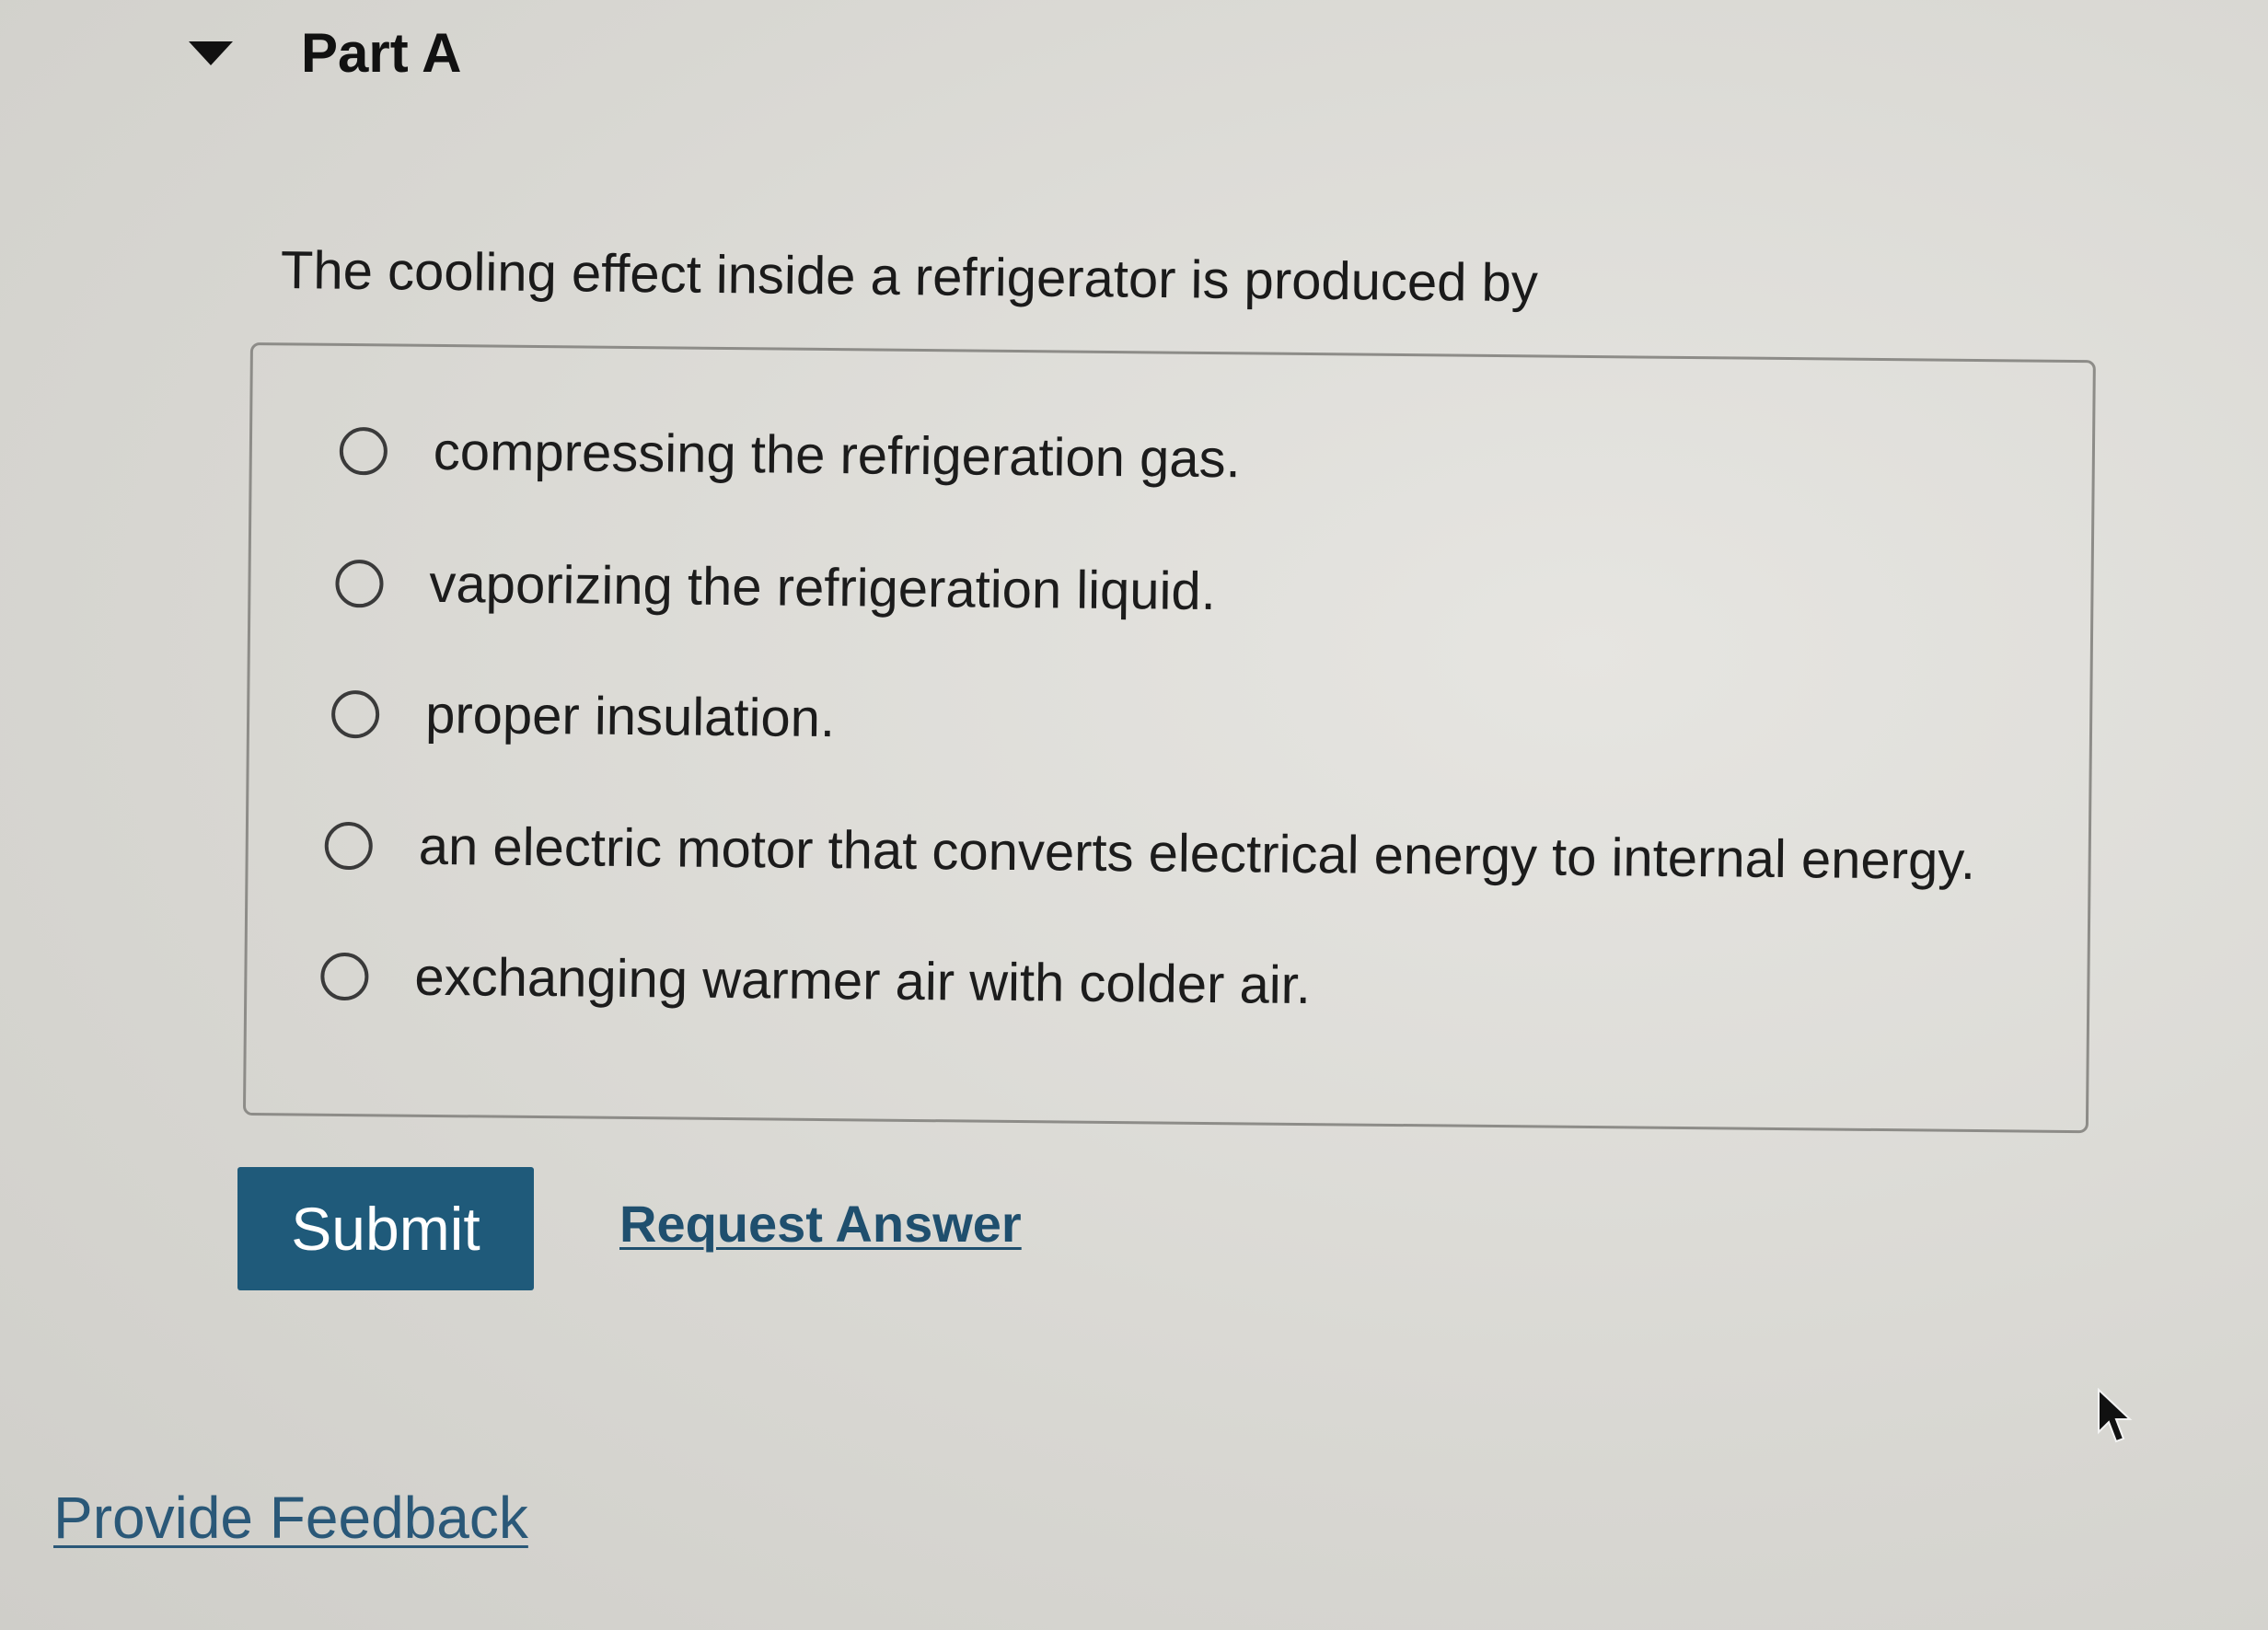 Image resolution: width=2268 pixels, height=1630 pixels. I want to click on option-label: vaporizing the refrigeration liquid., so click(823, 587).